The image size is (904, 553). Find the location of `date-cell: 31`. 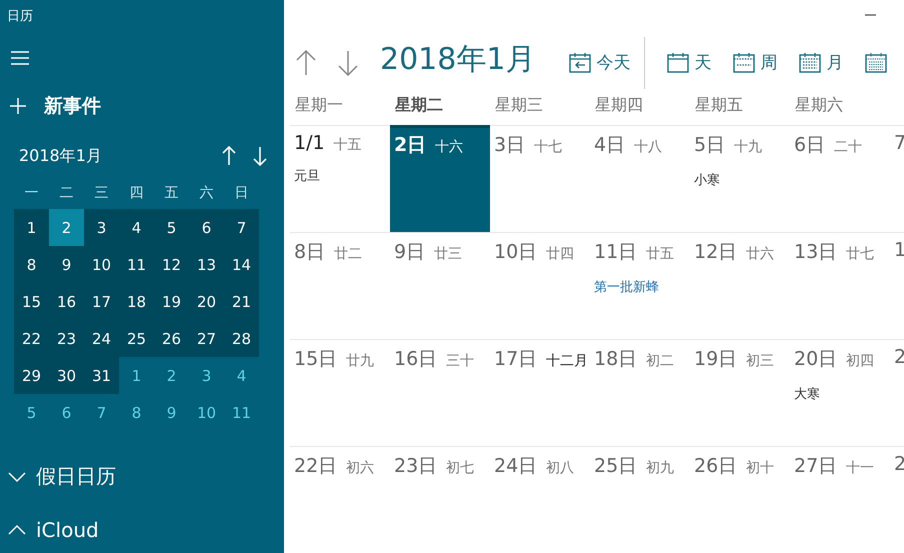

date-cell: 31 is located at coordinates (101, 375).